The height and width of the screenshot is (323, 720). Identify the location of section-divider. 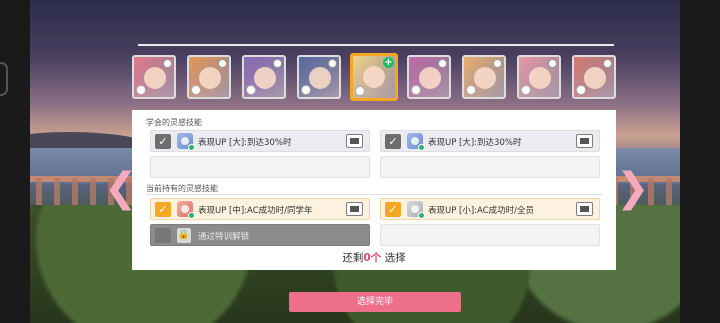
(374, 194).